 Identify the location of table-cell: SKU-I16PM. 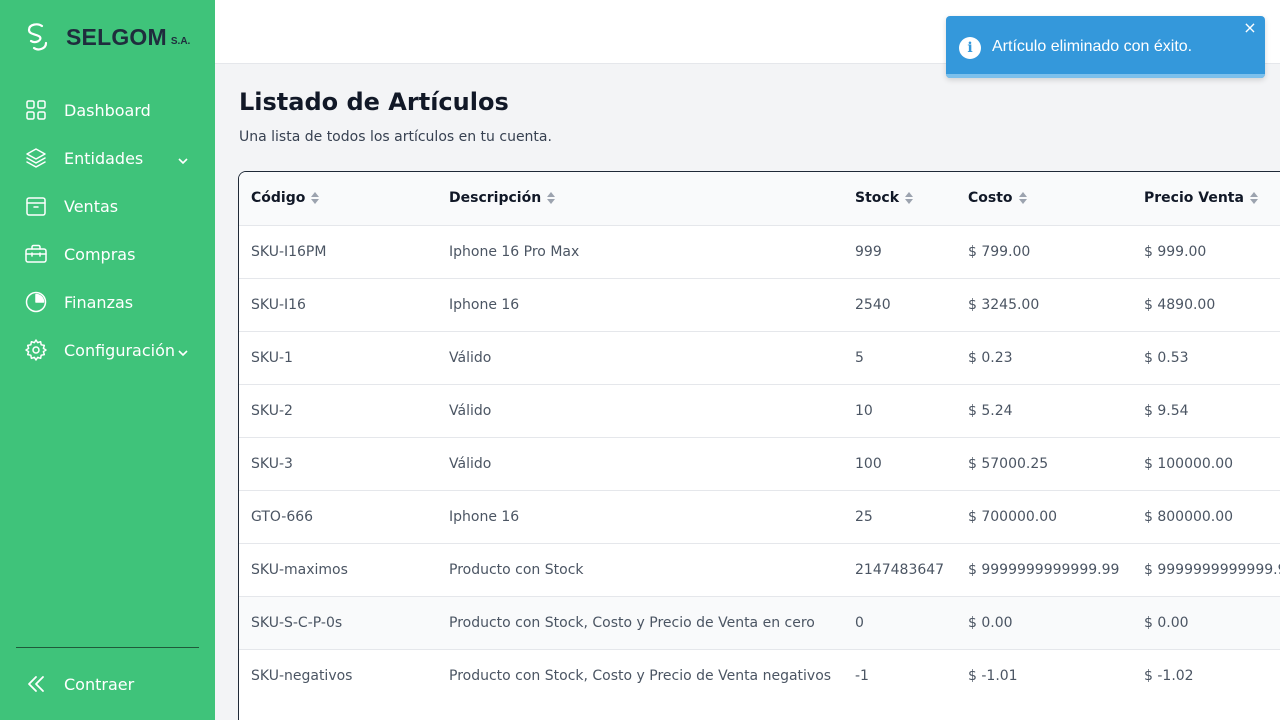
(289, 251).